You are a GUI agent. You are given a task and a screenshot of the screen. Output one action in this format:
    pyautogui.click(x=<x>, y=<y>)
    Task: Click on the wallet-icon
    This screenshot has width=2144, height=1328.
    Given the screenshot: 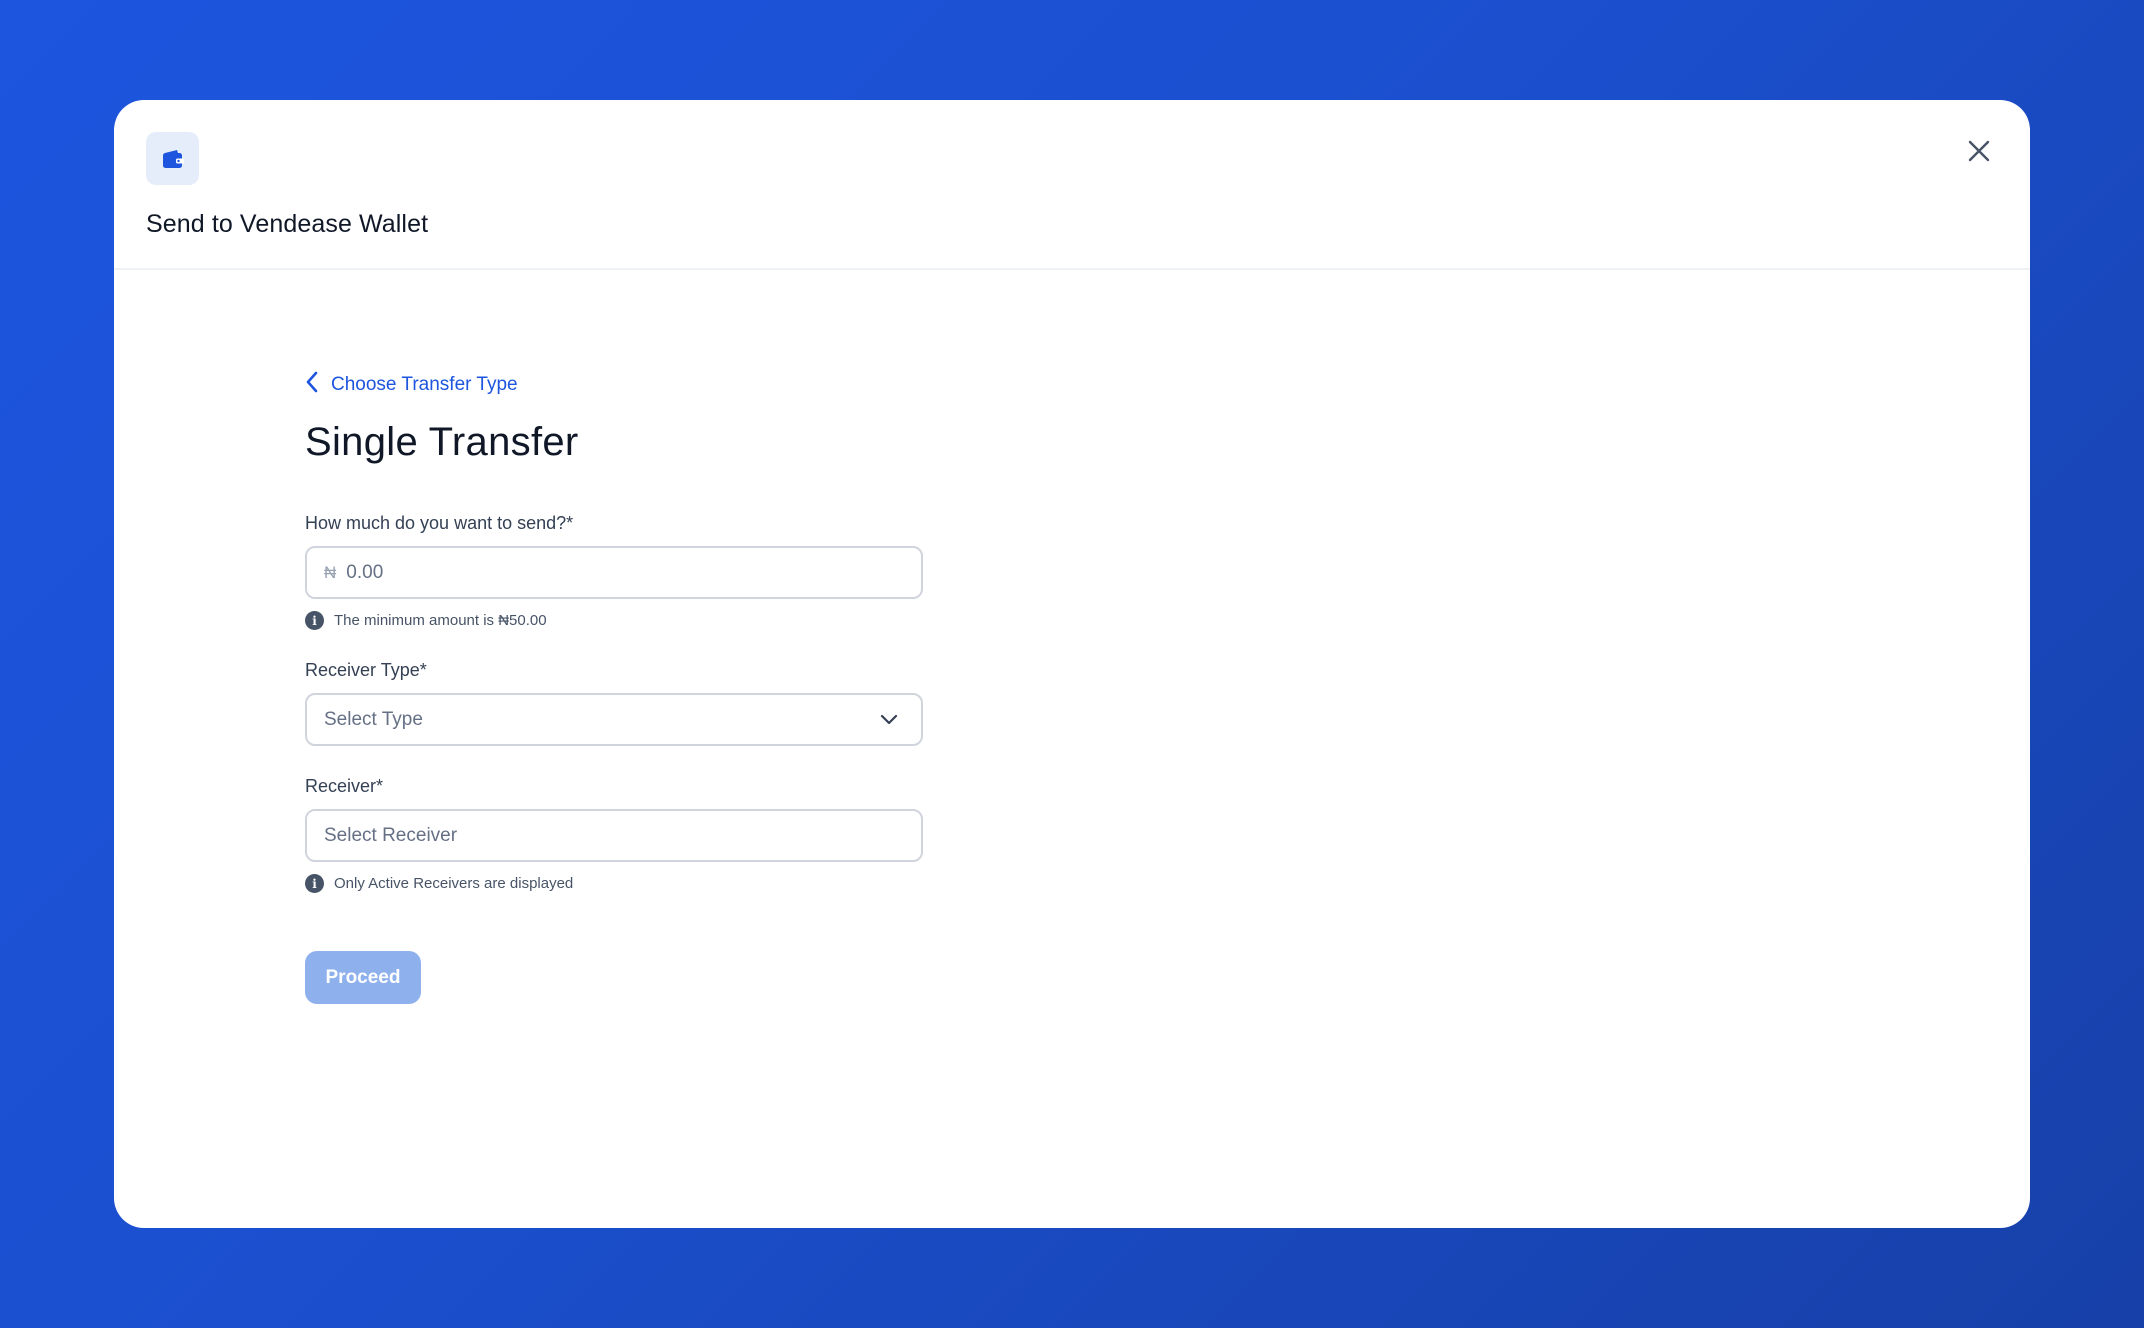 What is the action you would take?
    pyautogui.click(x=172, y=158)
    